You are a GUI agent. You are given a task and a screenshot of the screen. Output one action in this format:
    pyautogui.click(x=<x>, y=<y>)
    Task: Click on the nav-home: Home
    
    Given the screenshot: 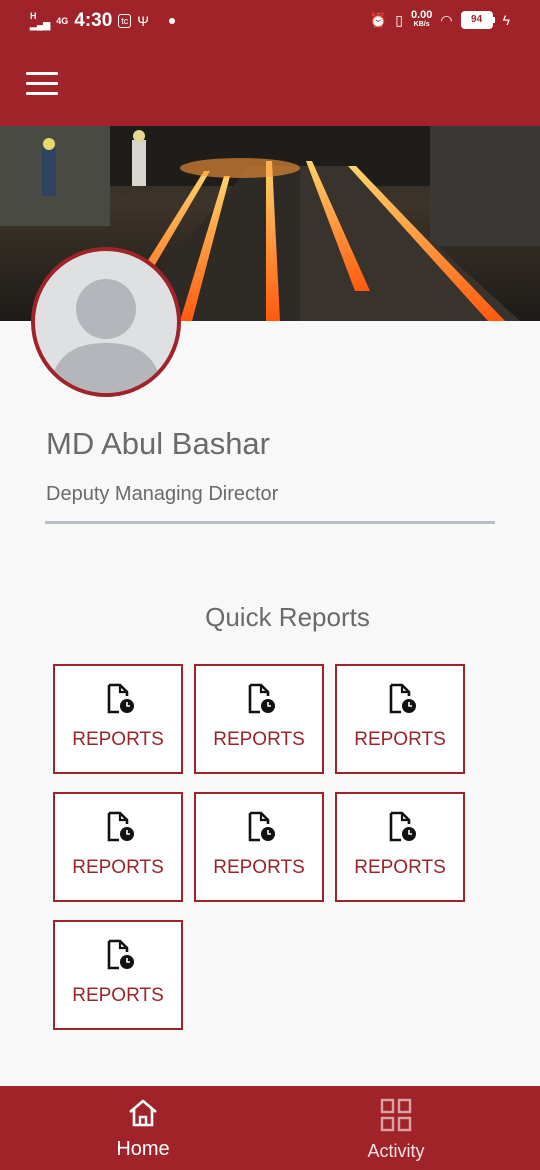 What is the action you would take?
    pyautogui.click(x=143, y=1128)
    